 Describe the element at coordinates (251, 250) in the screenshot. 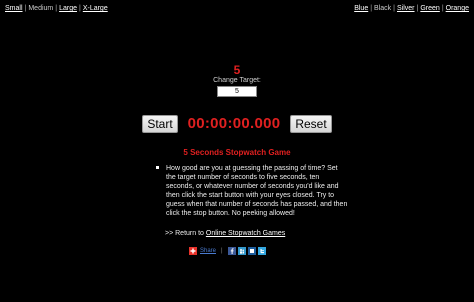

I see `digg-icon` at that location.